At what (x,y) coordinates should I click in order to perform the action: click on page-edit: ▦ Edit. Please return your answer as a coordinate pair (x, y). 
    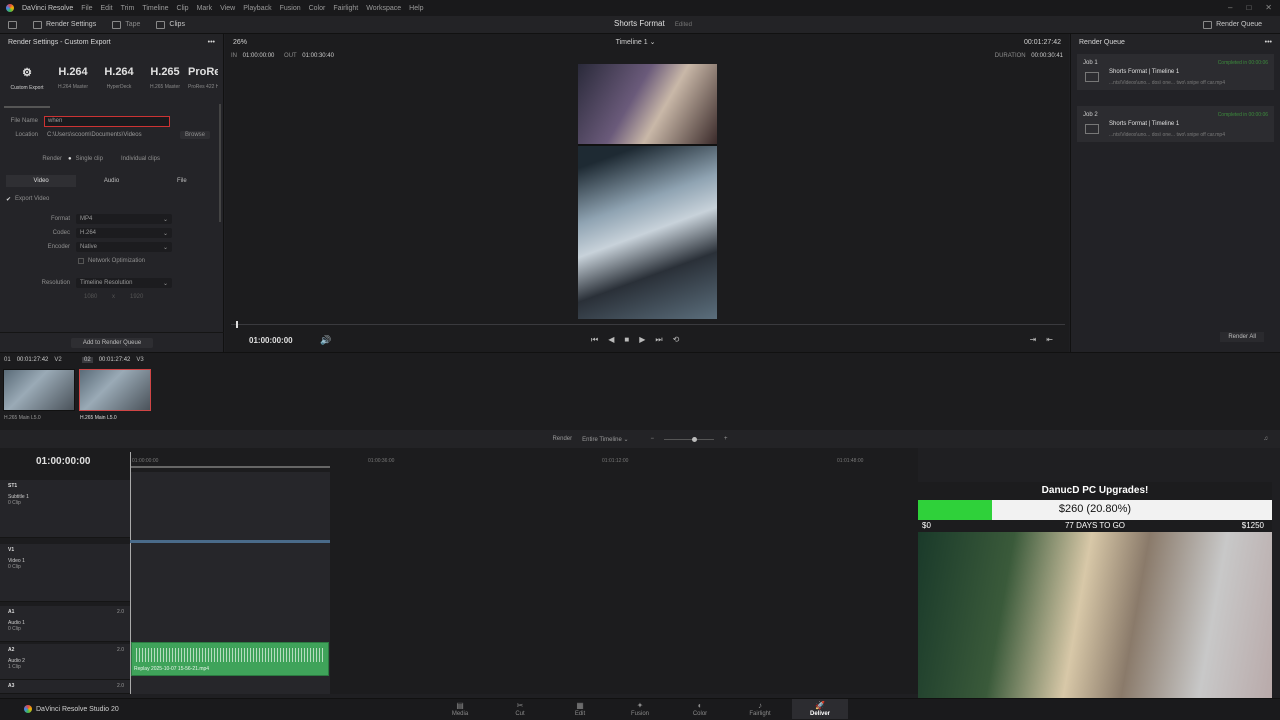
    Looking at the image, I should click on (580, 709).